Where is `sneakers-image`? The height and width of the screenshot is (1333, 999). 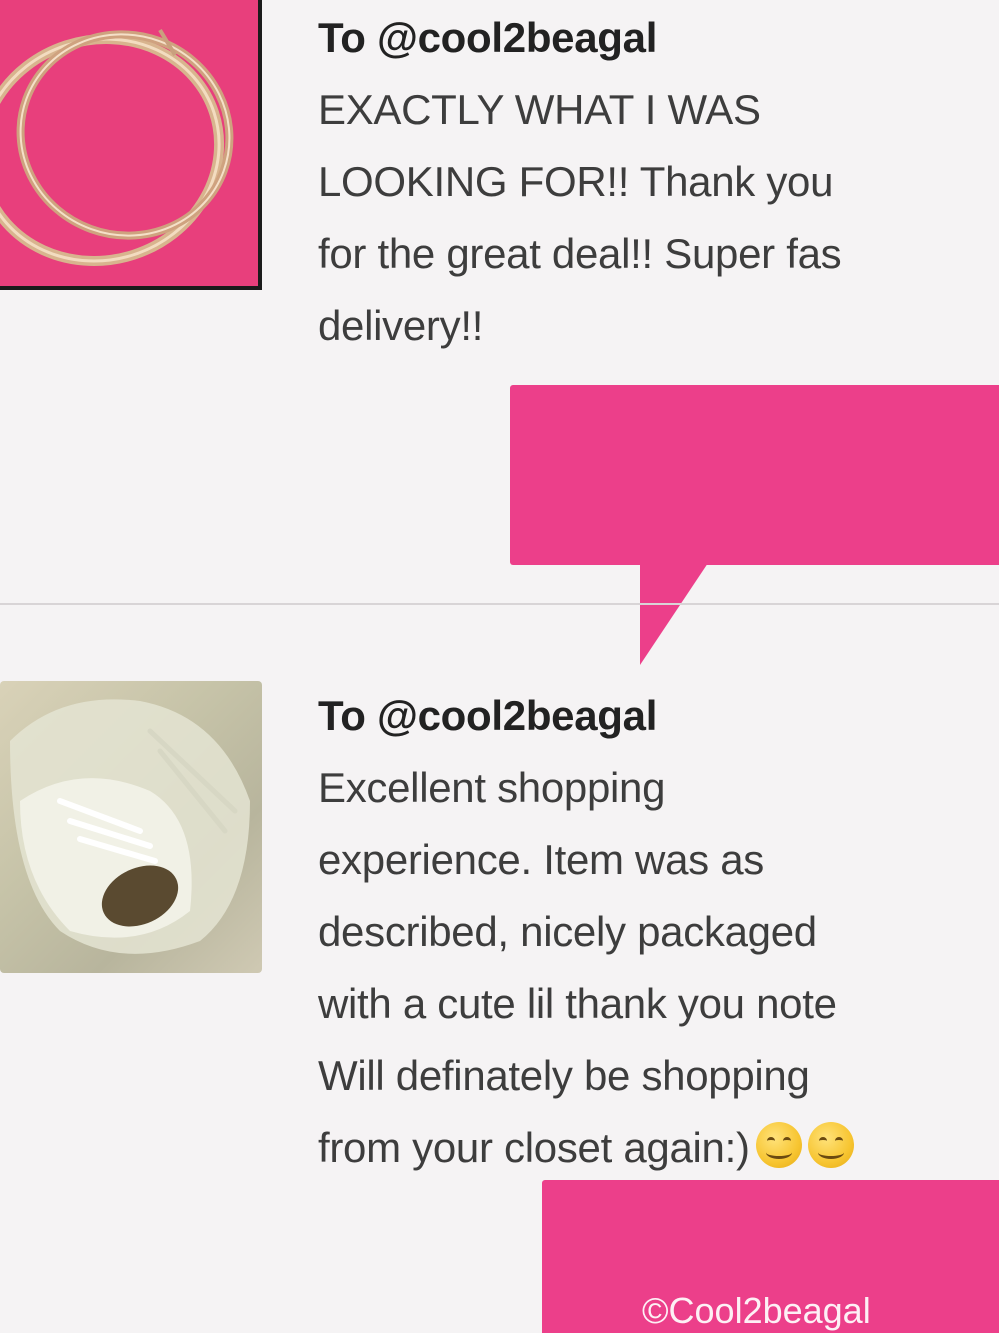
sneakers-image is located at coordinates (130, 826).